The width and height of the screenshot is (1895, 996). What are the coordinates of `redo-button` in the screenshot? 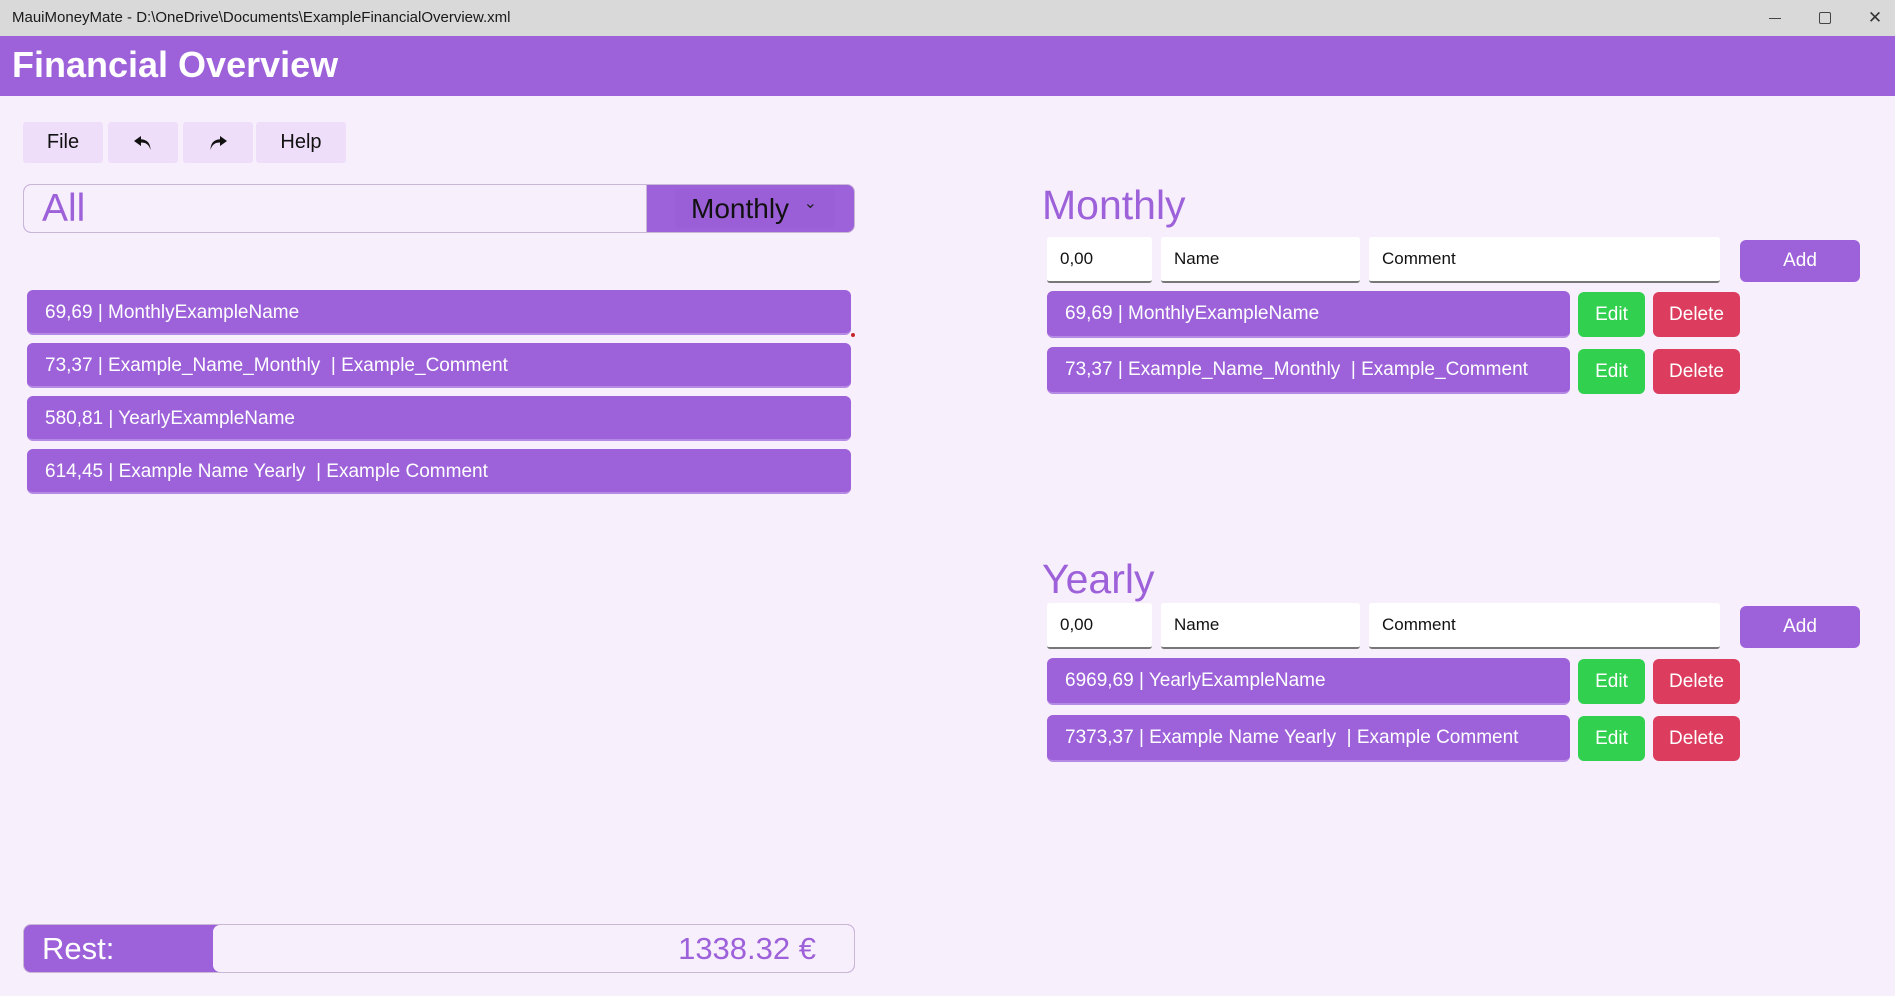 It's located at (218, 142).